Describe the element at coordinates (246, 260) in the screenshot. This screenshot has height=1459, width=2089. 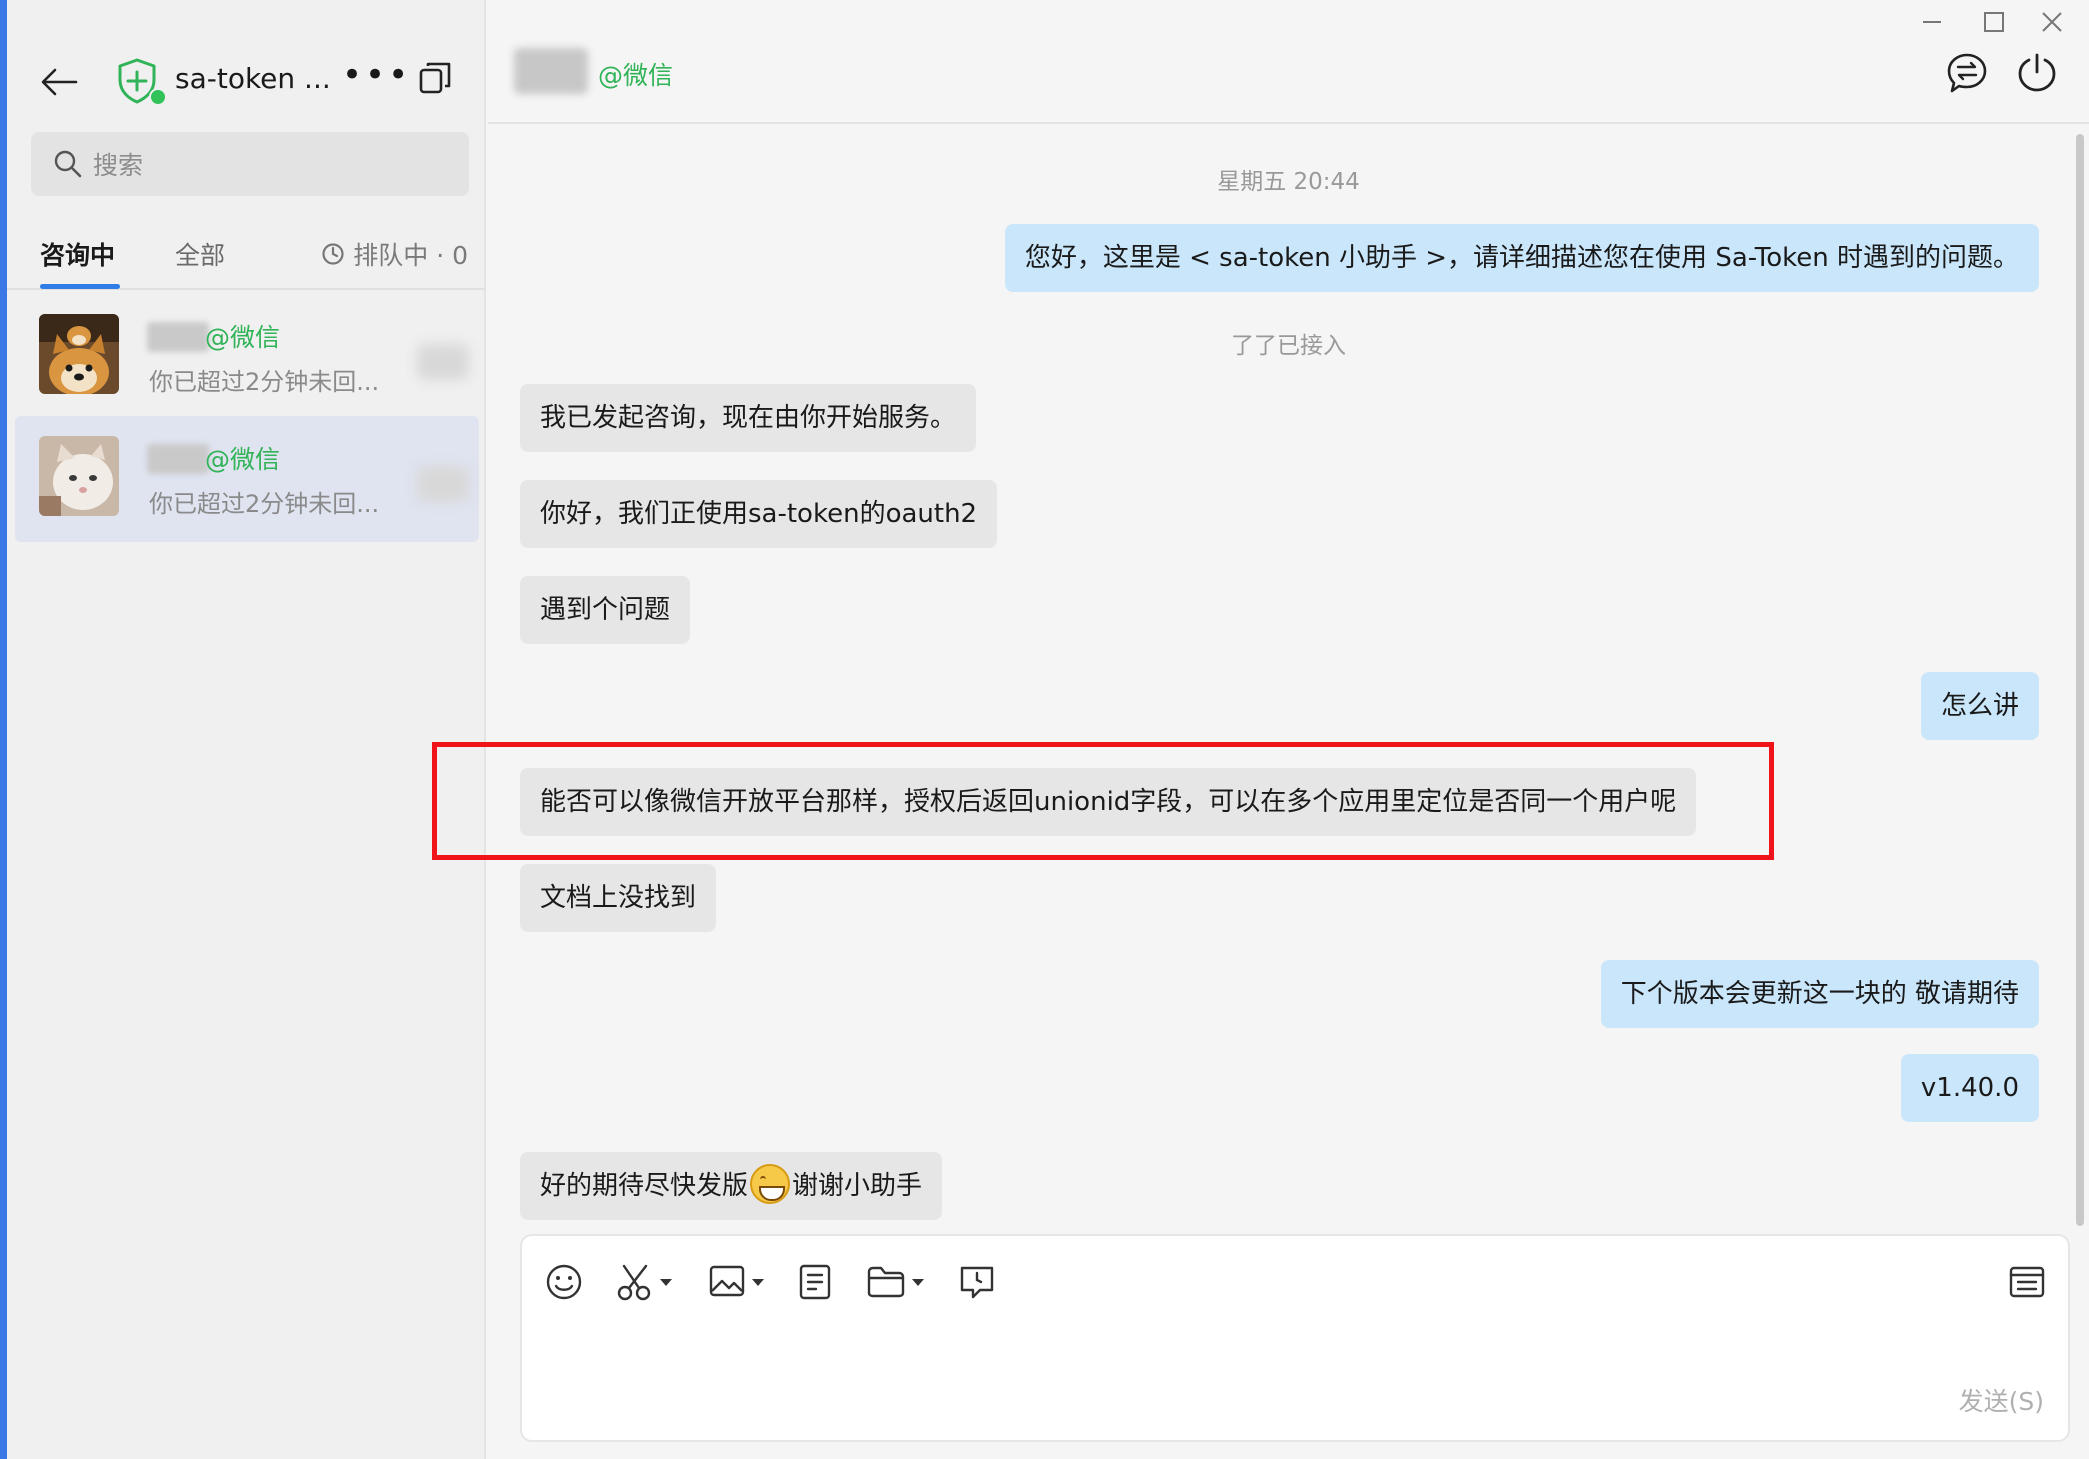
I see `conversation-tabs: 咨询中 全部 排队中 · 0` at that location.